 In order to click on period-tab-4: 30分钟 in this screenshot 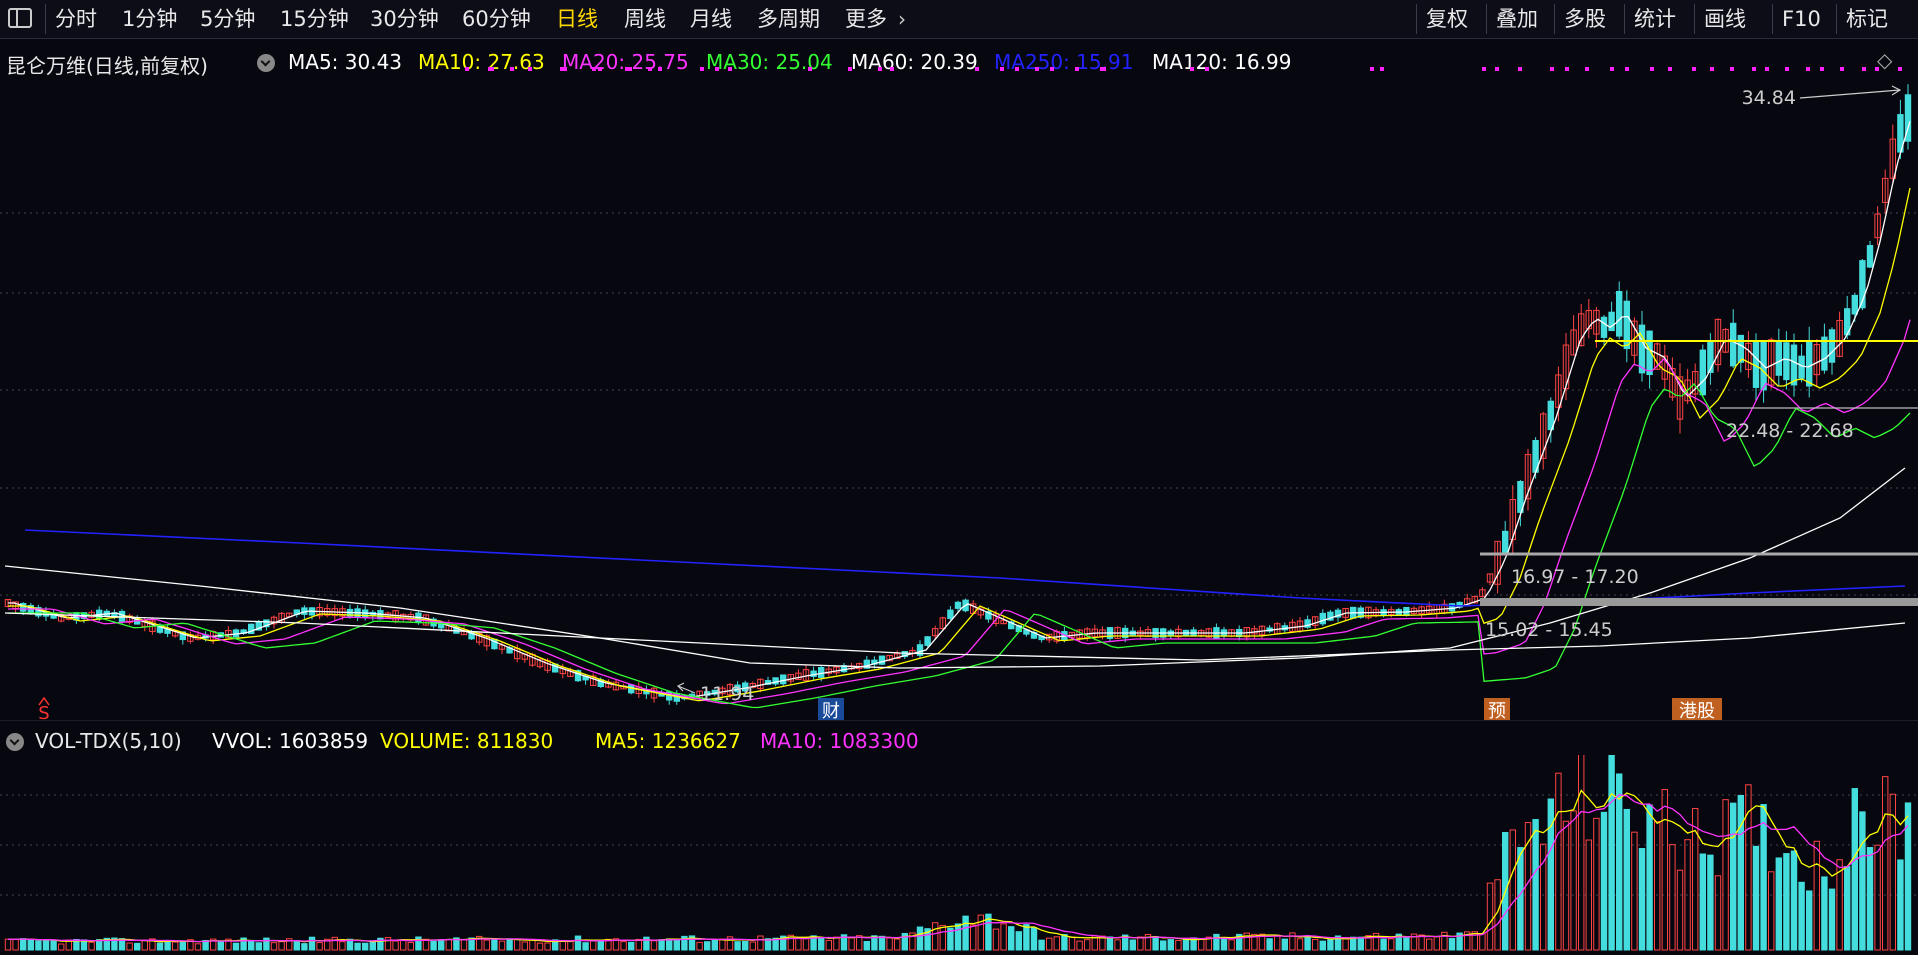, I will do `click(404, 19)`.